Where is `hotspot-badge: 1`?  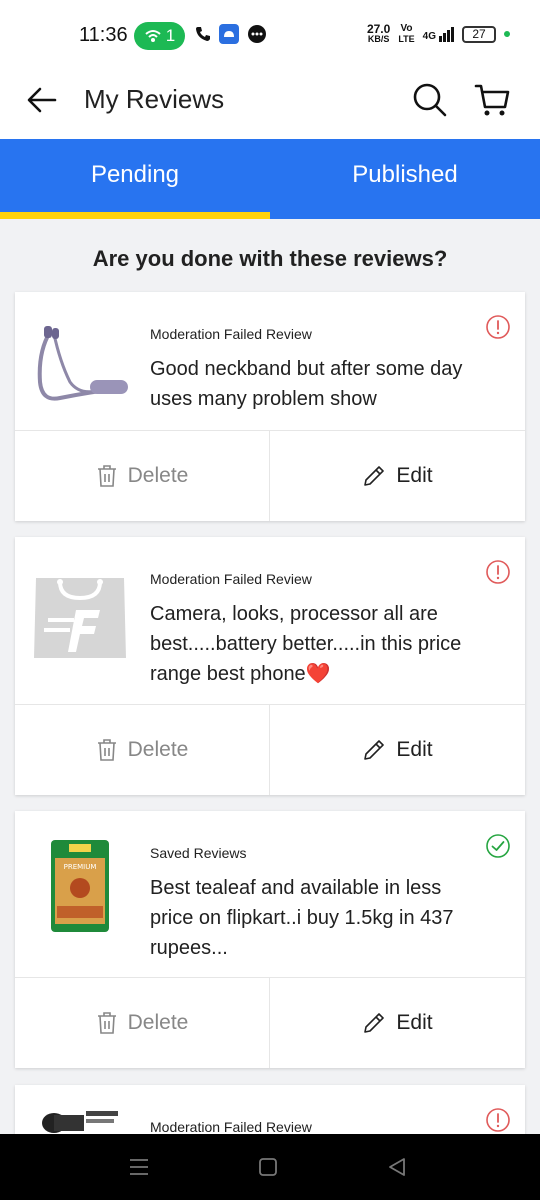
hotspot-badge: 1 is located at coordinates (159, 36).